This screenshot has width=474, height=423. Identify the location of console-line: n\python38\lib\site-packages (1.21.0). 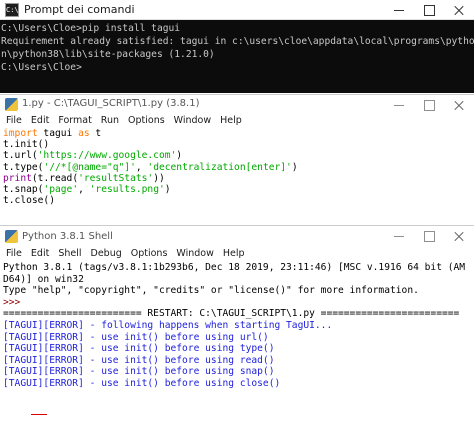
(108, 54).